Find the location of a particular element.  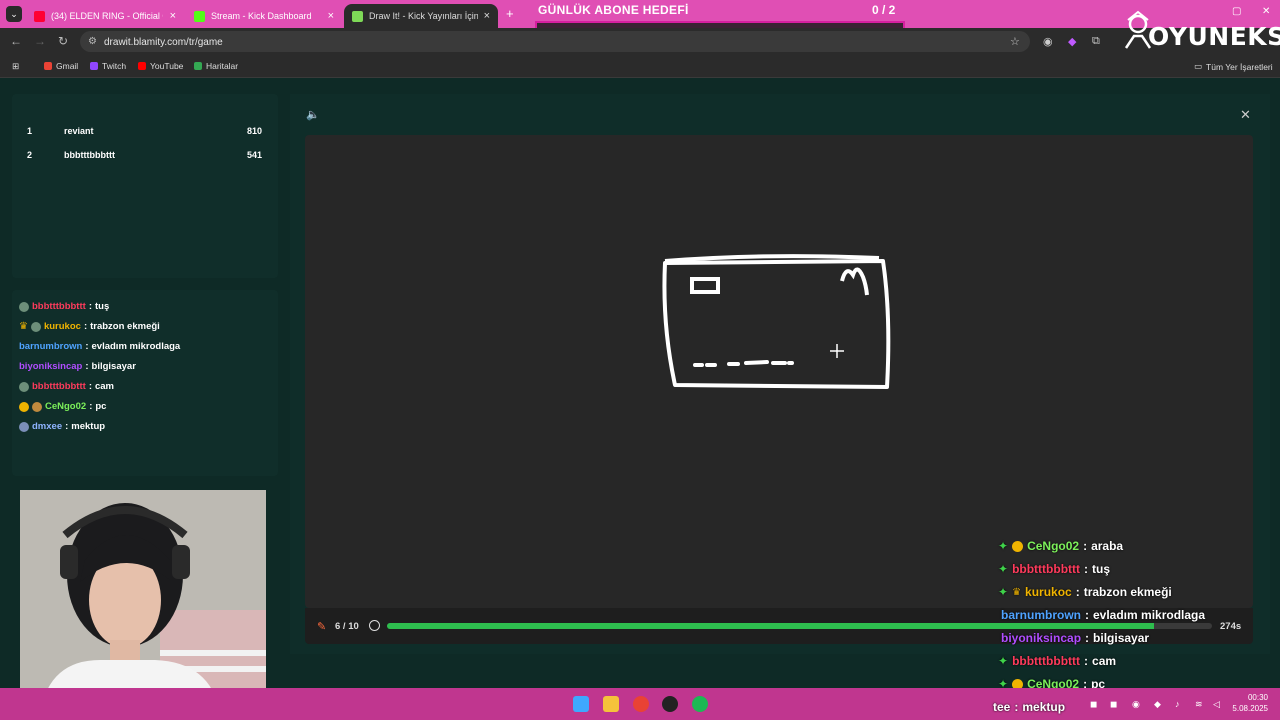

puzzle-icon: ⧉ is located at coordinates (1096, 41).